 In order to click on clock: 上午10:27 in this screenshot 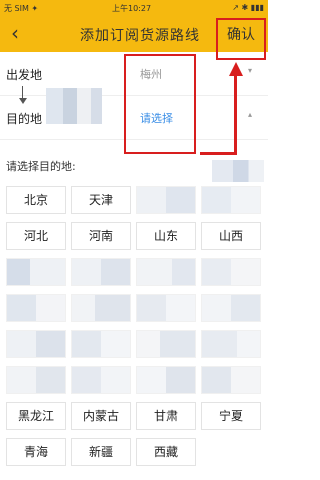, I will do `click(132, 8)`.